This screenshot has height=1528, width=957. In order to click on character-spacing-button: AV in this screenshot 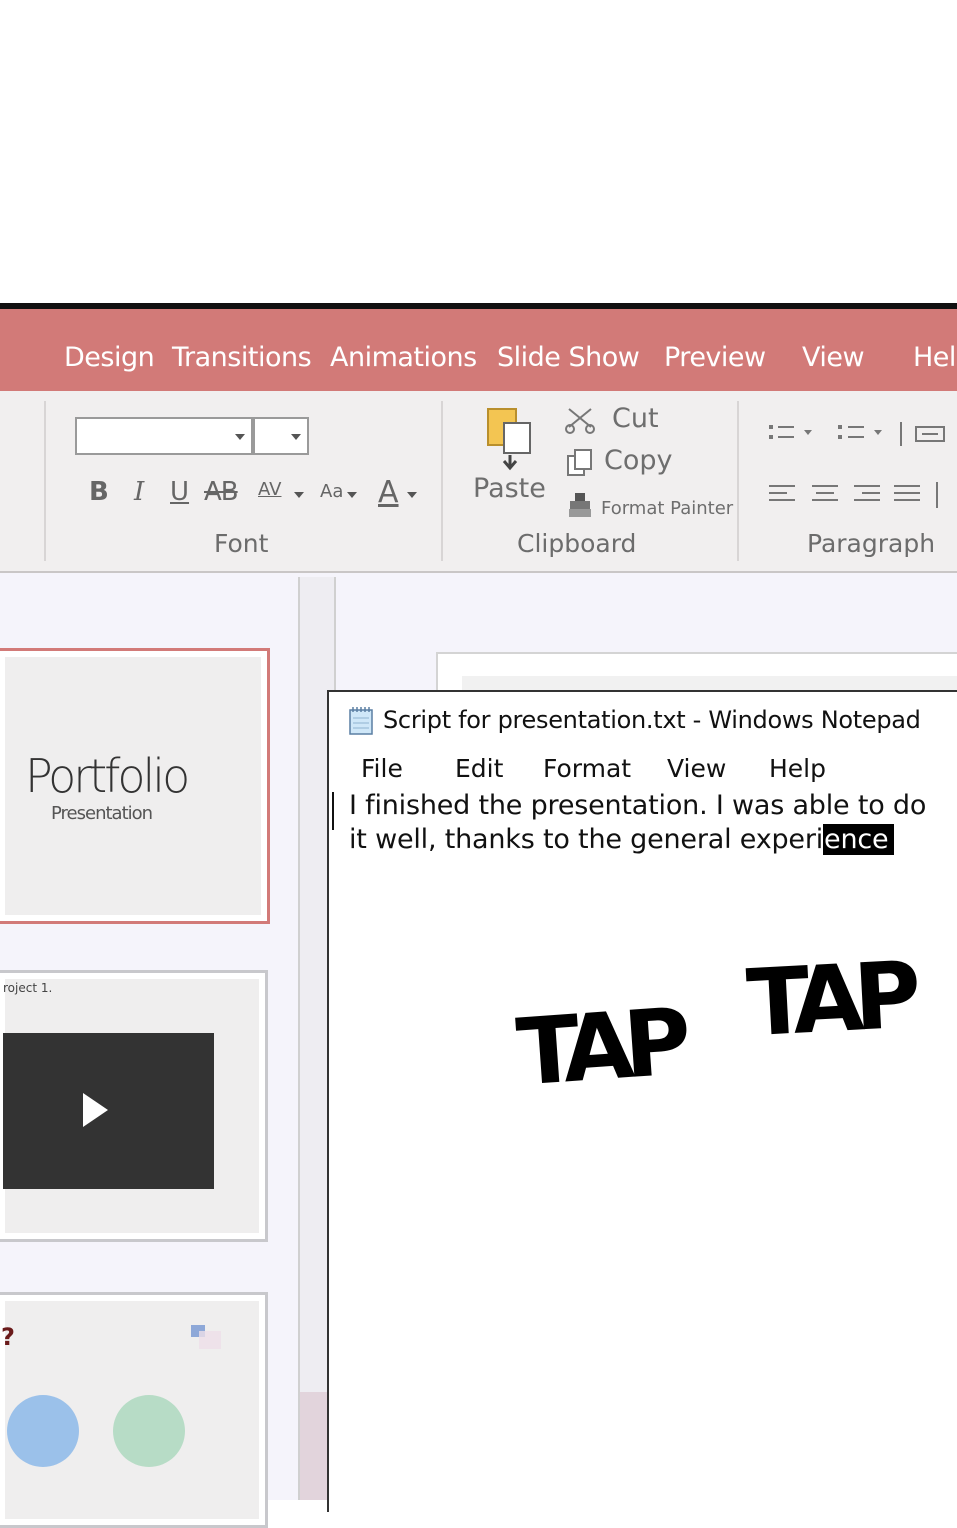, I will do `click(269, 489)`.